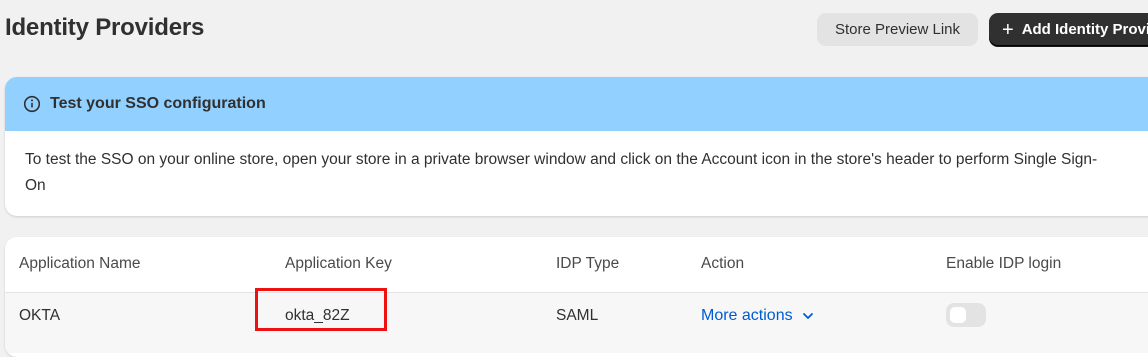  Describe the element at coordinates (808, 316) in the screenshot. I see `chevron-down-icon` at that location.